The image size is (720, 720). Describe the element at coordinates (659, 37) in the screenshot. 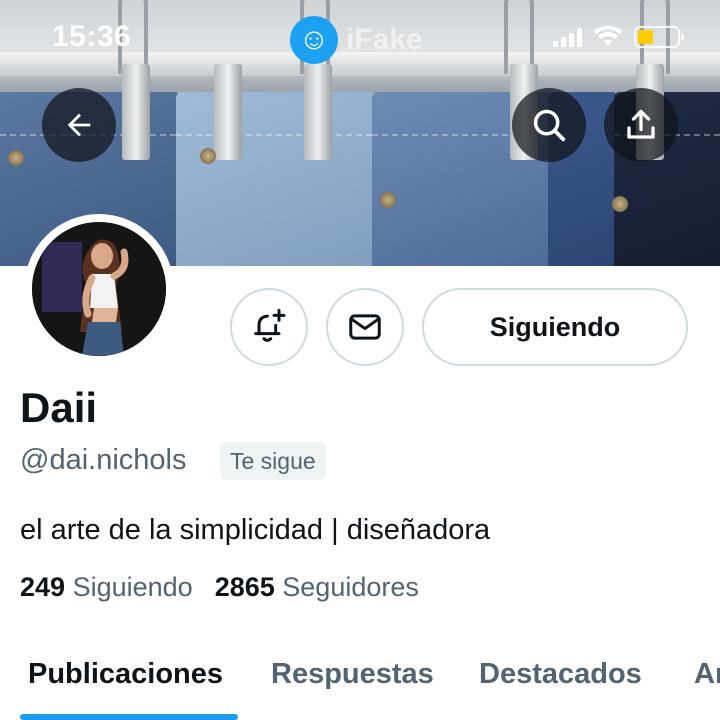

I see `battery-icon` at that location.